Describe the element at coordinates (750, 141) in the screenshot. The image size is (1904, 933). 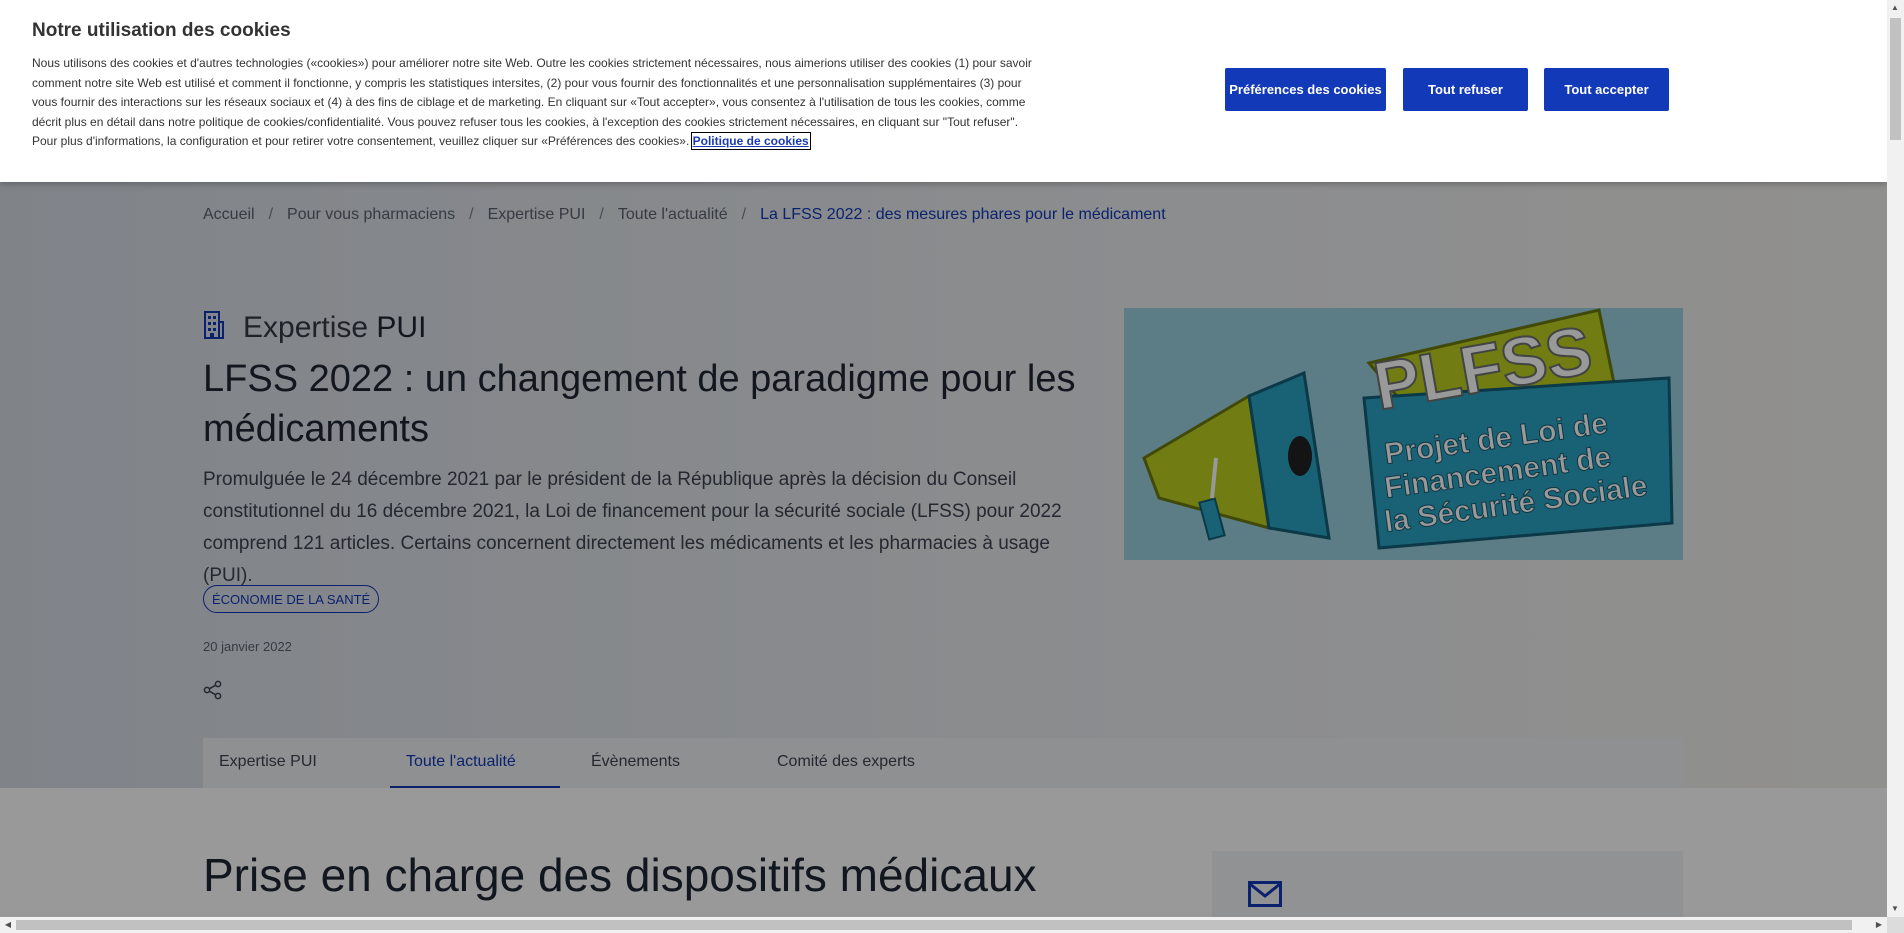
I see `cookie-policy-link: Politique de cookies` at that location.